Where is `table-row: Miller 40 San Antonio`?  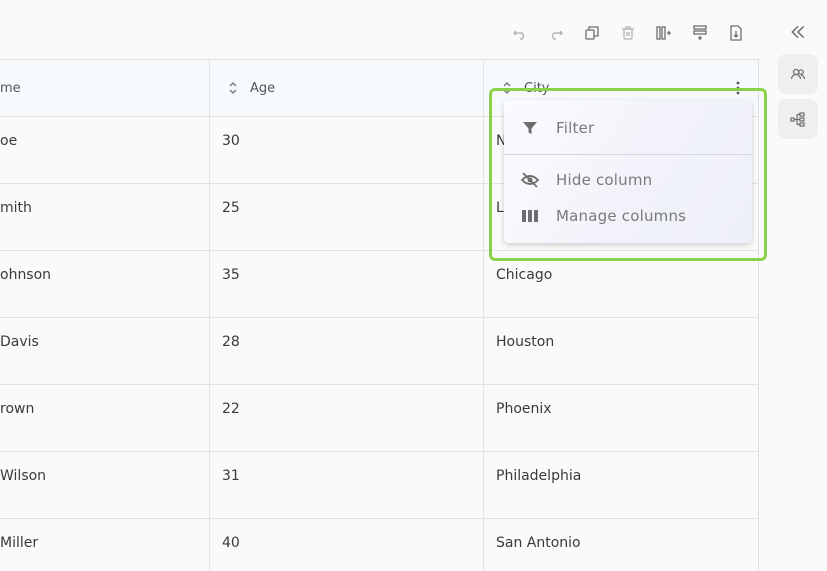 table-row: Miller 40 San Antonio is located at coordinates (379, 544).